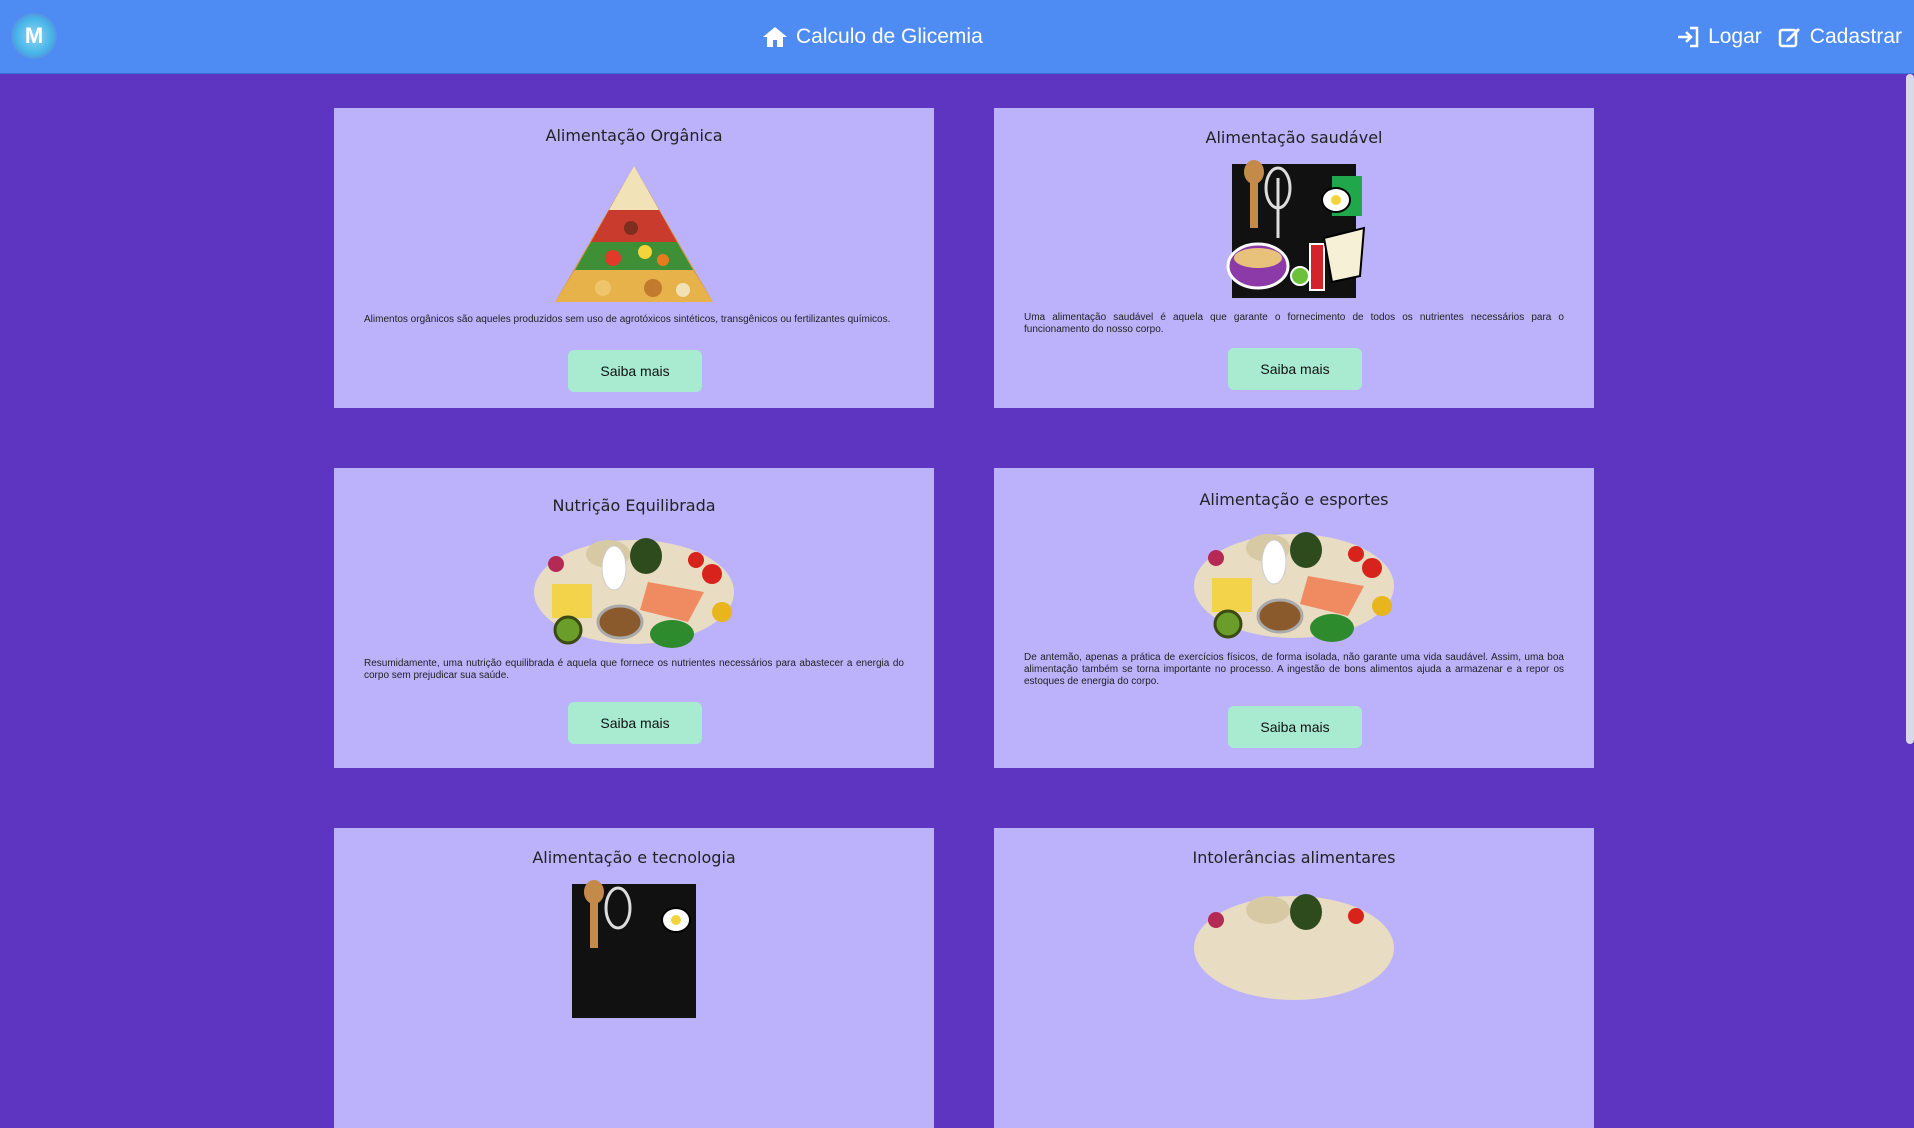 Image resolution: width=1914 pixels, height=1128 pixels. Describe the element at coordinates (1735, 36) in the screenshot. I see `login-label: Logar` at that location.